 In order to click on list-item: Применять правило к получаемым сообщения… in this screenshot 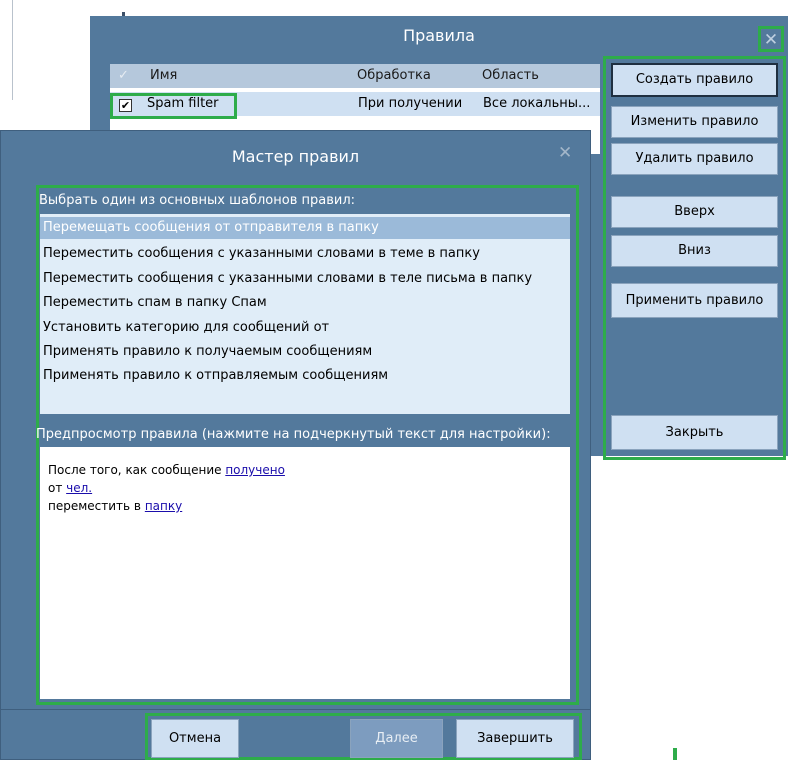, I will do `click(207, 351)`.